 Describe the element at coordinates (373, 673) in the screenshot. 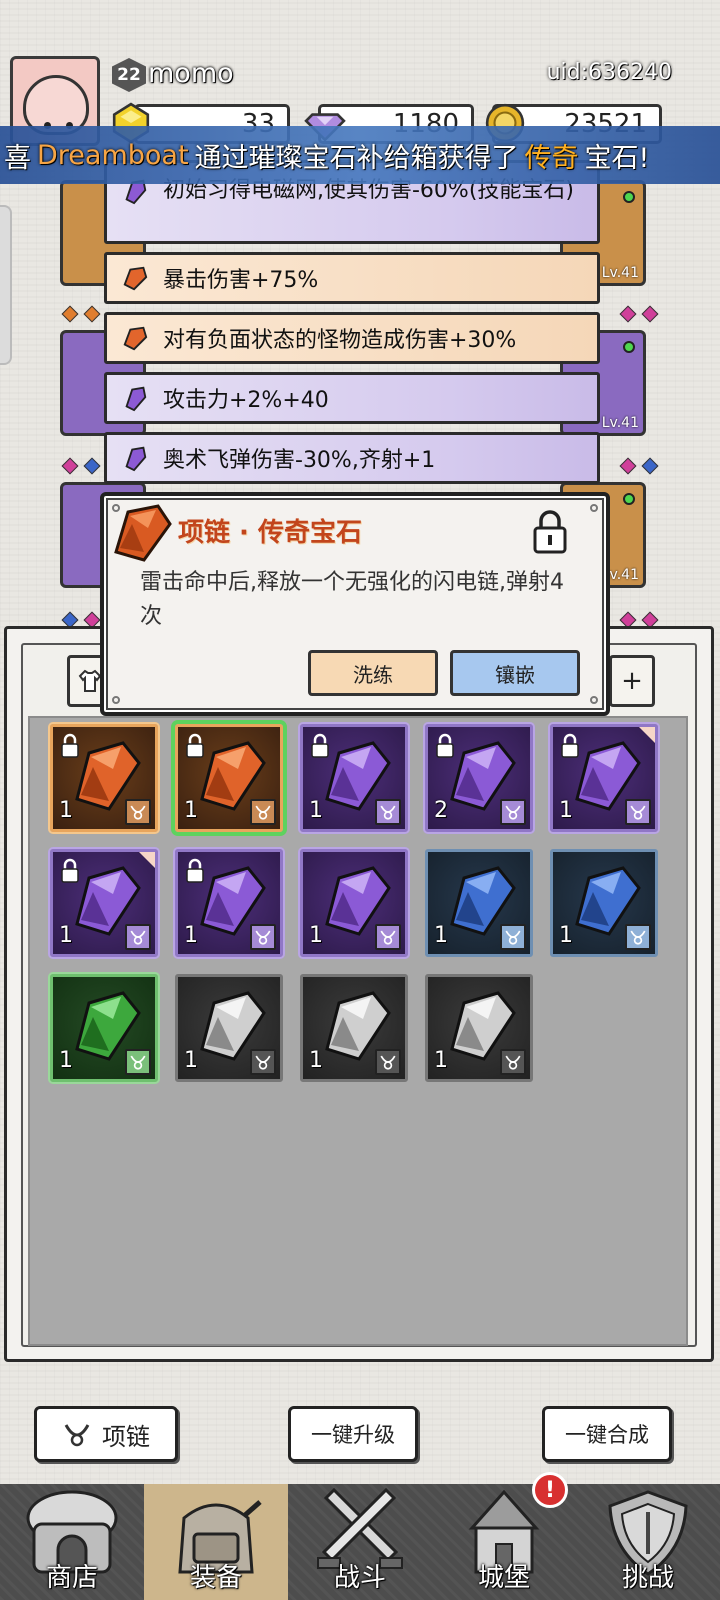

I see `refine-button: 洗练` at that location.